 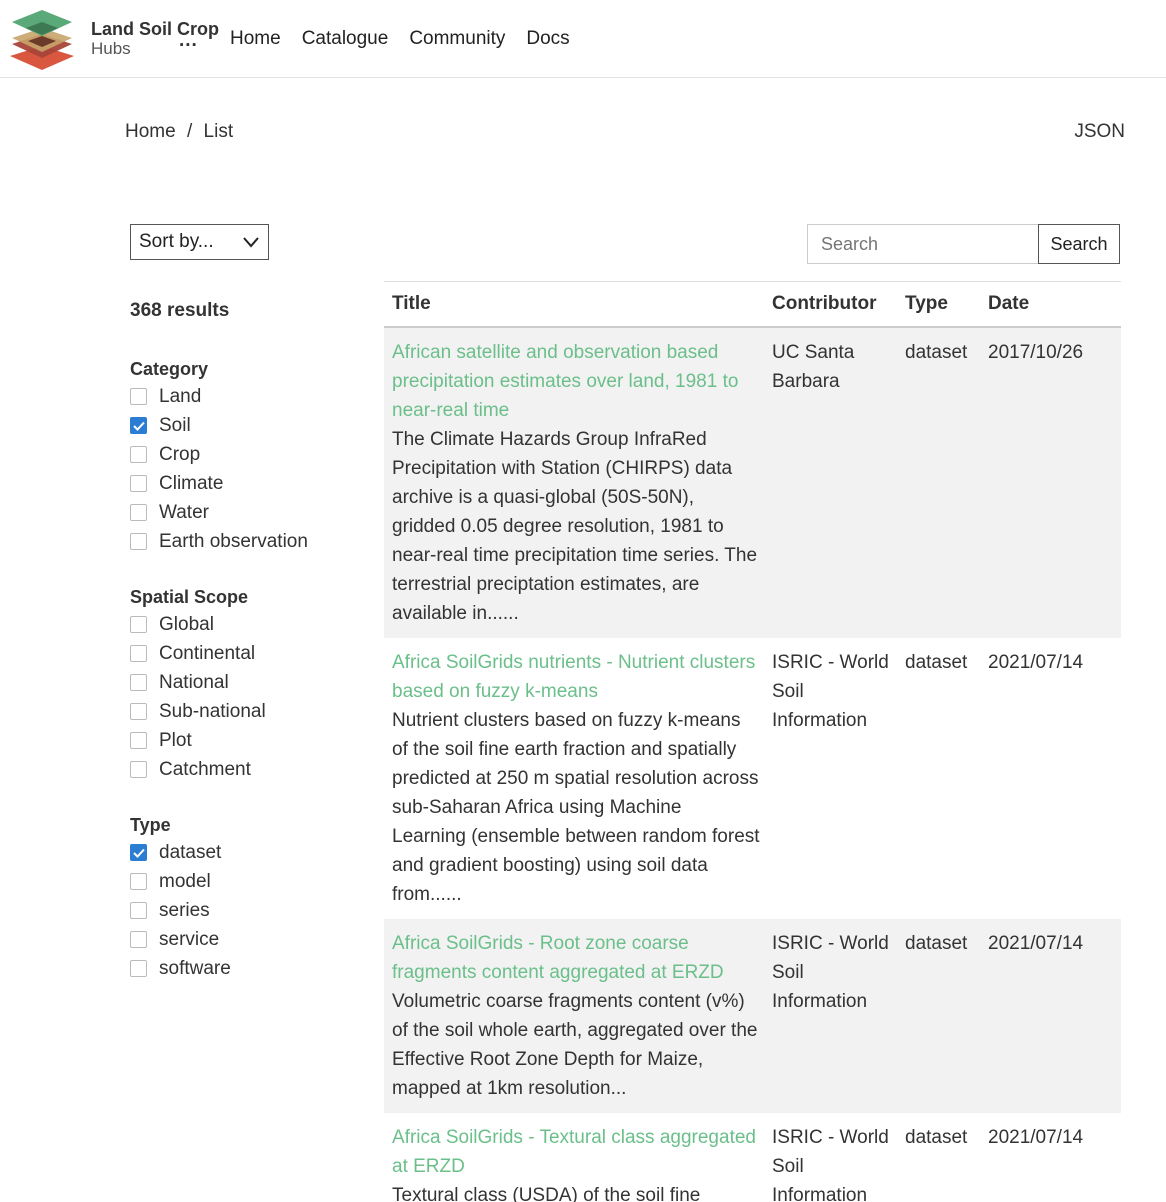 I want to click on brand-name: Land Soil Crop Hubs, so click(x=155, y=39).